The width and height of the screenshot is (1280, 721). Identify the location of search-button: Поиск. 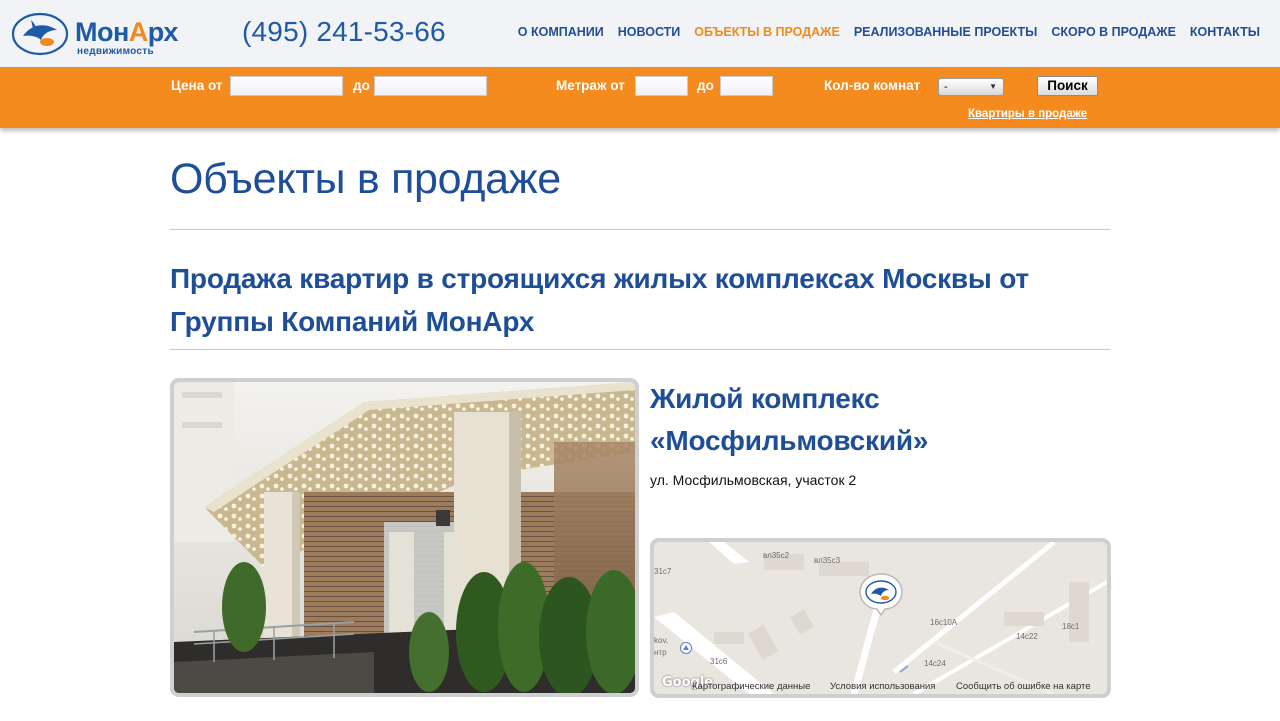
(1067, 86).